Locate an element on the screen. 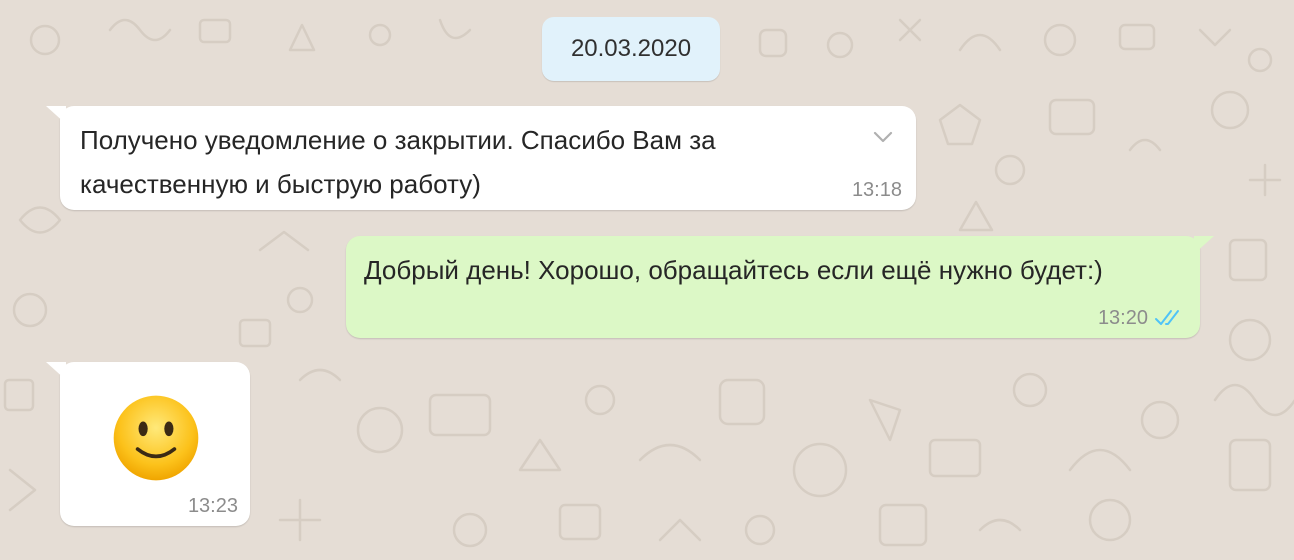 The width and height of the screenshot is (1294, 560). incoming-emoji-message: 13:23 is located at coordinates (148, 444).